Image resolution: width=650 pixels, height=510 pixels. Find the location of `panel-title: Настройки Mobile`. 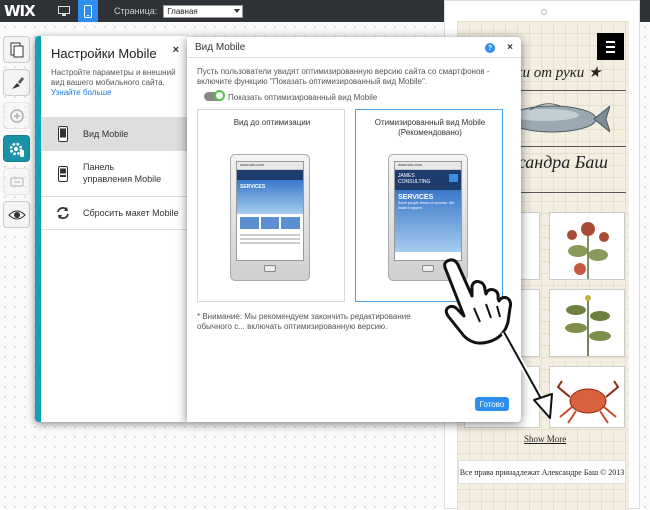

panel-title: Настройки Mobile is located at coordinates (104, 53).